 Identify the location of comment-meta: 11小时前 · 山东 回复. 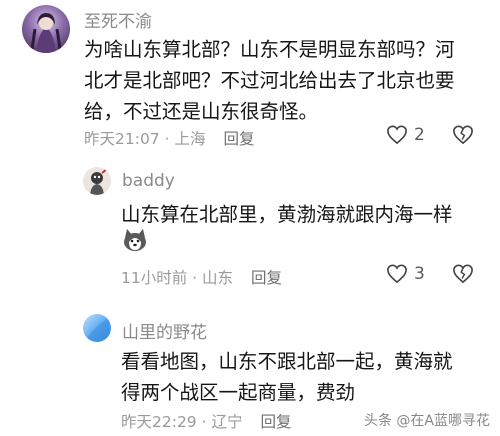
(201, 277).